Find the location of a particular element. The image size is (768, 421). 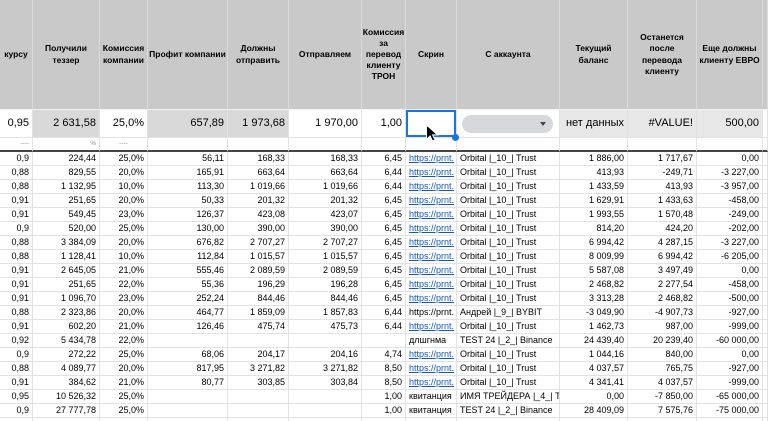

cell-tron_fee: 1,00 is located at coordinates (384, 397).